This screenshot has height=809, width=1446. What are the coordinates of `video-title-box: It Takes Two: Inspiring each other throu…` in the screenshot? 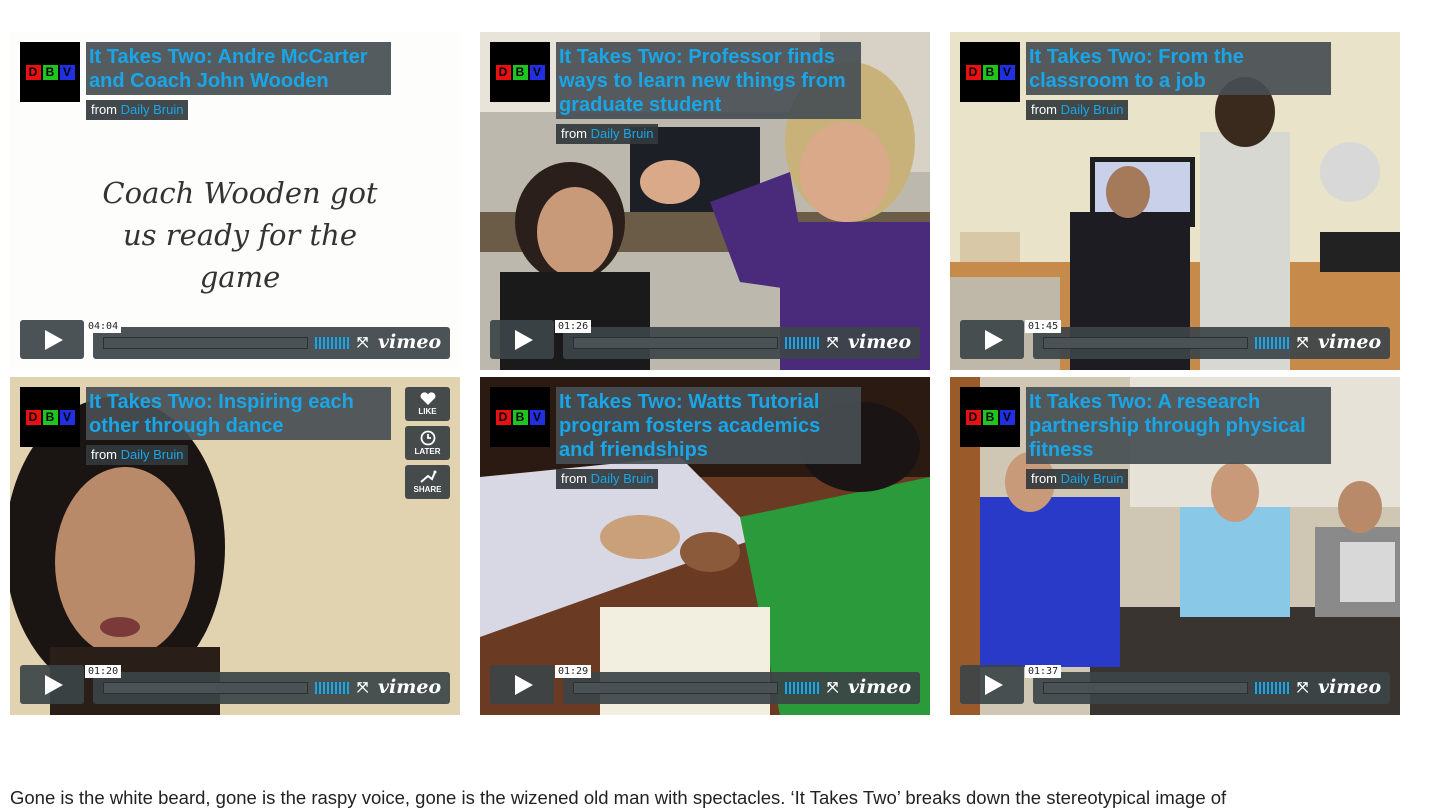 It's located at (238, 413).